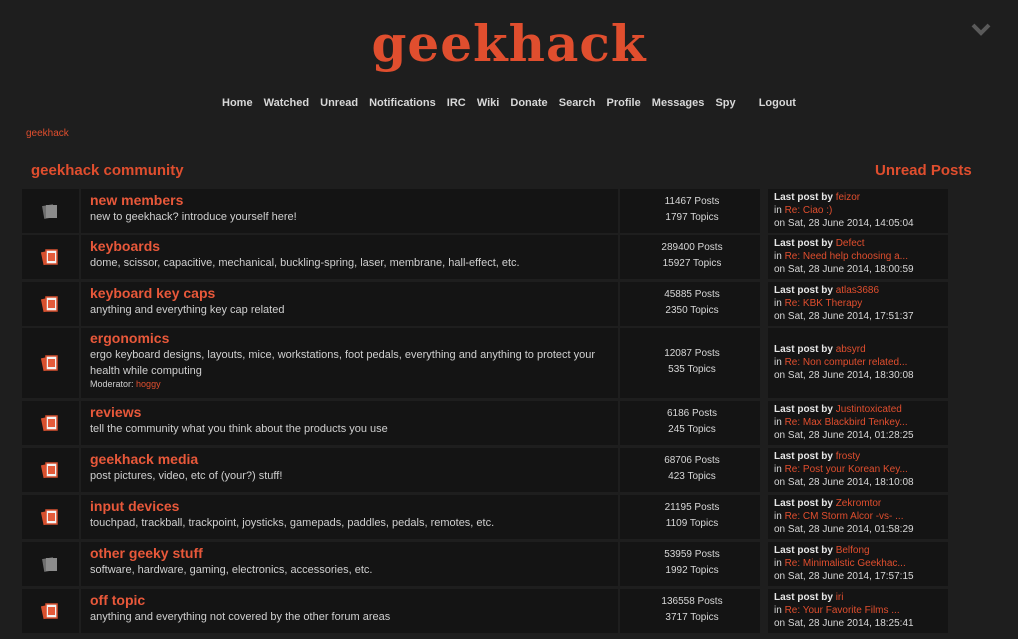 Image resolution: width=1018 pixels, height=639 pixels. What do you see at coordinates (402, 103) in the screenshot?
I see `nav-notifications: Notifications` at bounding box center [402, 103].